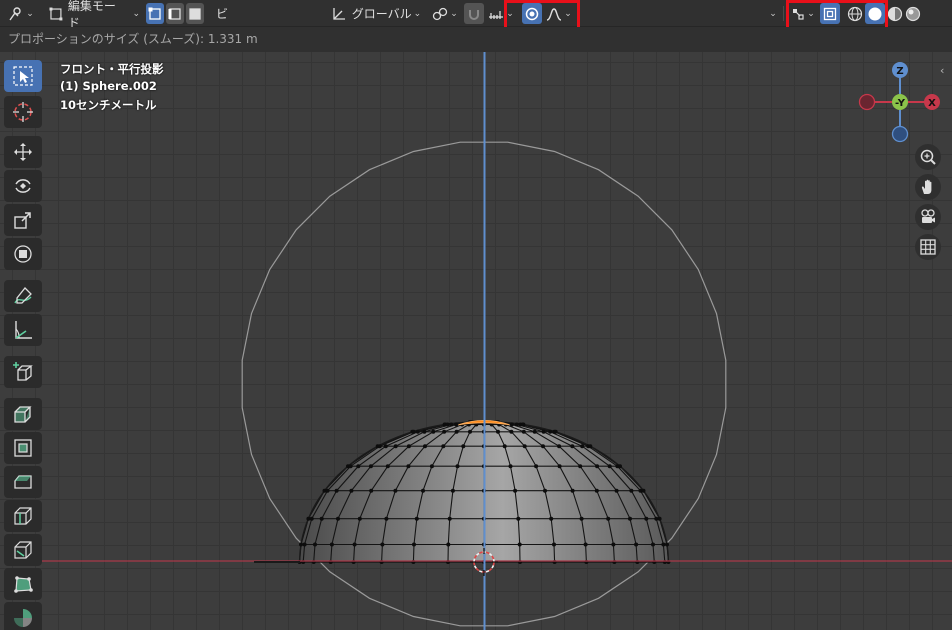 This screenshot has width=952, height=630. I want to click on sidebar-toggle-icon: ‹, so click(942, 70).